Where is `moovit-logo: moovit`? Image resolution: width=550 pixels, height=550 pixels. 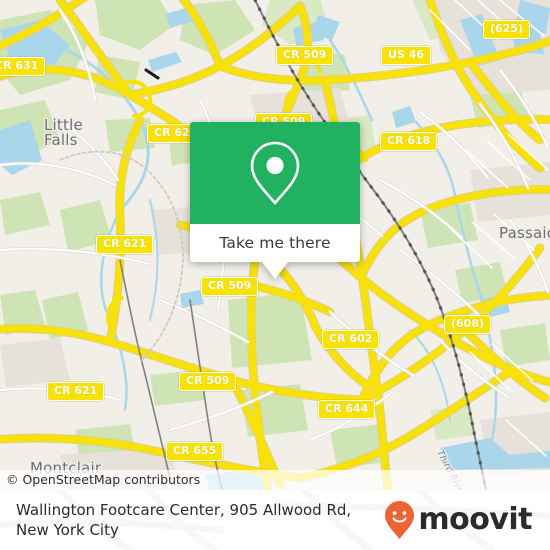
moovit-logo: moovit is located at coordinates (459, 520).